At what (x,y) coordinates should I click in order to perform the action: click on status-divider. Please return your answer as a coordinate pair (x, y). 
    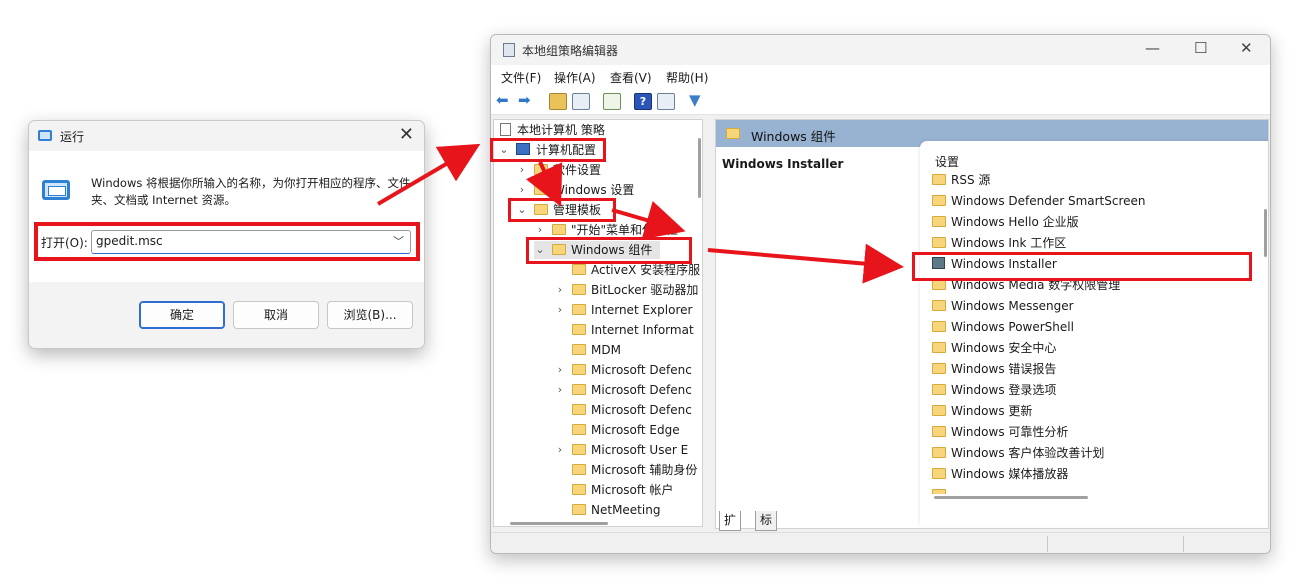
    Looking at the image, I should click on (1183, 544).